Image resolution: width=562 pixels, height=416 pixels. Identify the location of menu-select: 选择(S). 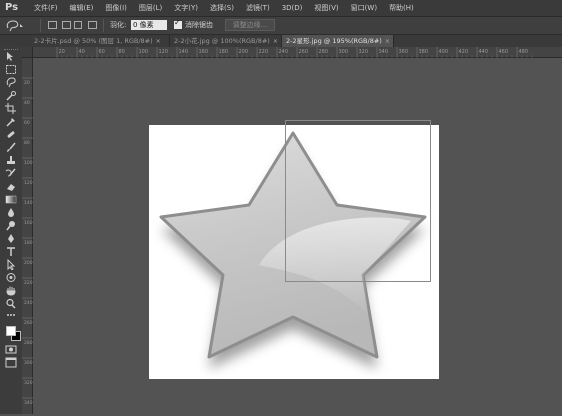
(222, 8).